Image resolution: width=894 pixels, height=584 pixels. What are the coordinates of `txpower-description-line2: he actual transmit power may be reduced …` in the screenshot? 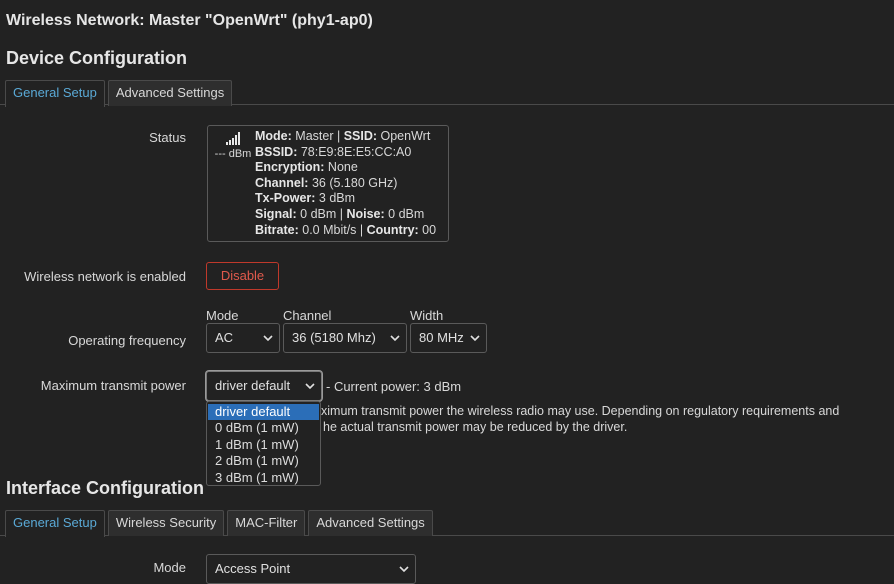 It's located at (475, 427).